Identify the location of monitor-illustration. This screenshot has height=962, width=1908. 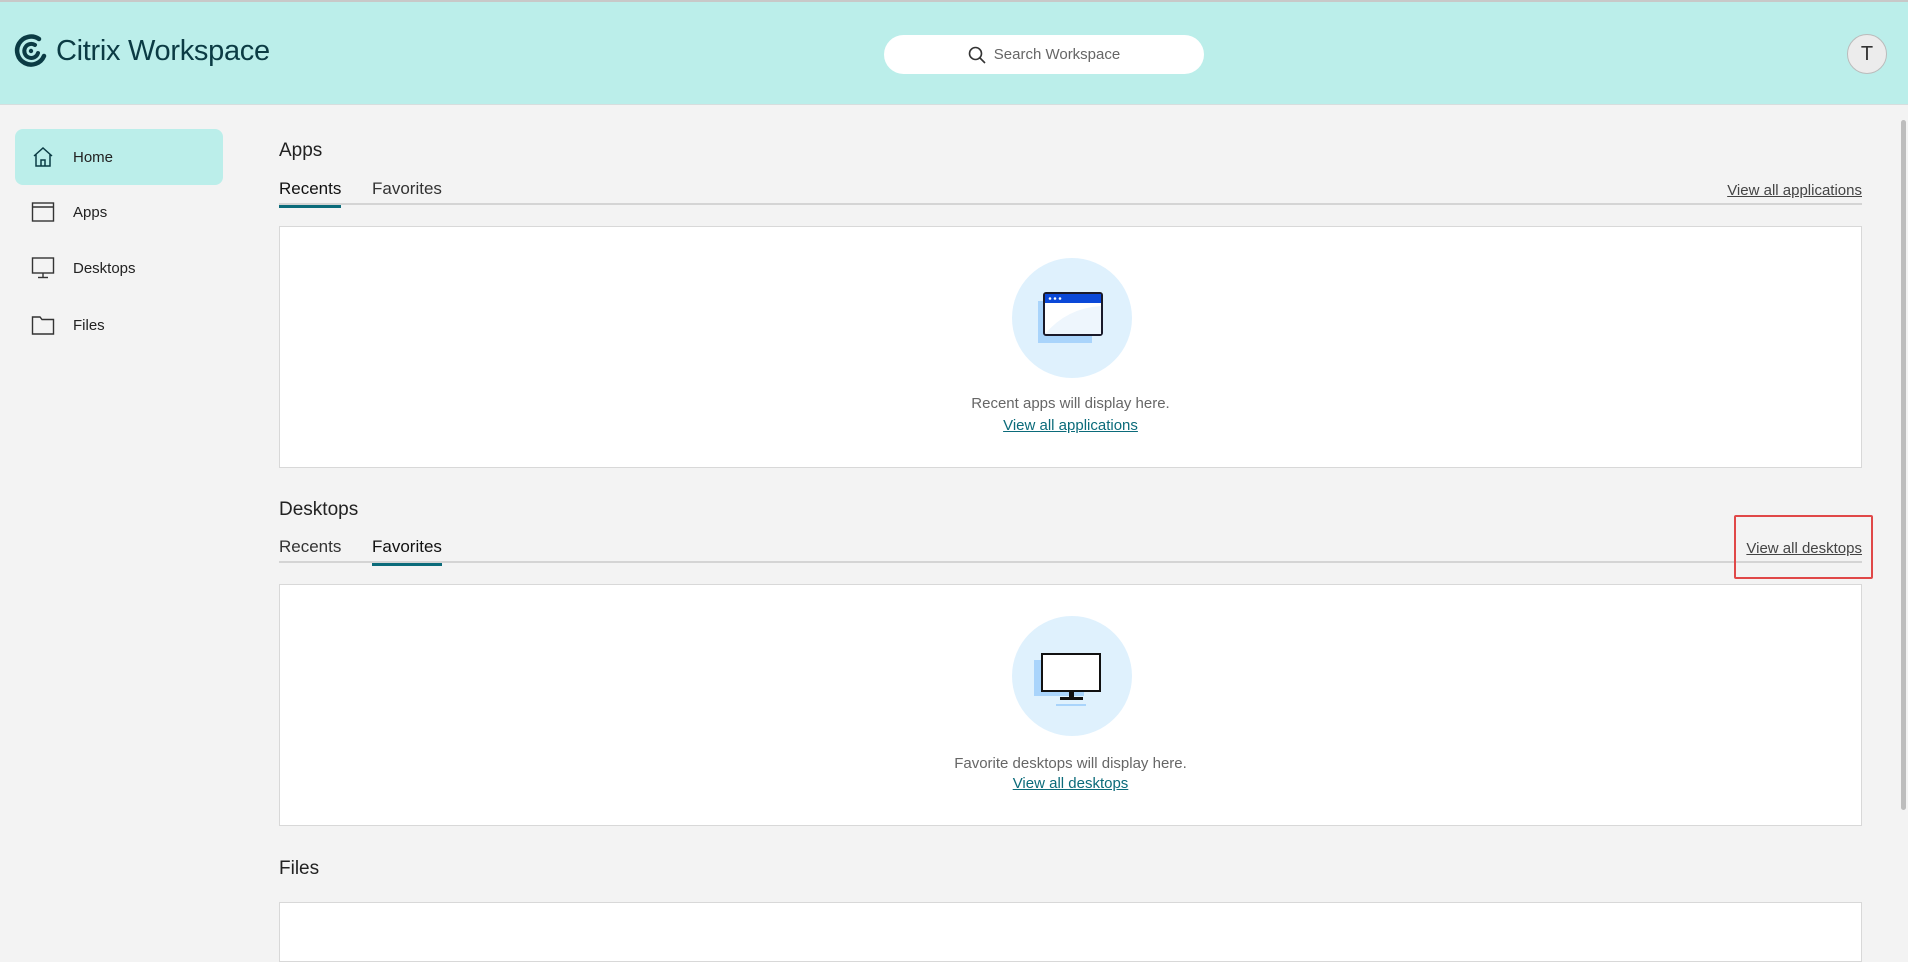
(1072, 676).